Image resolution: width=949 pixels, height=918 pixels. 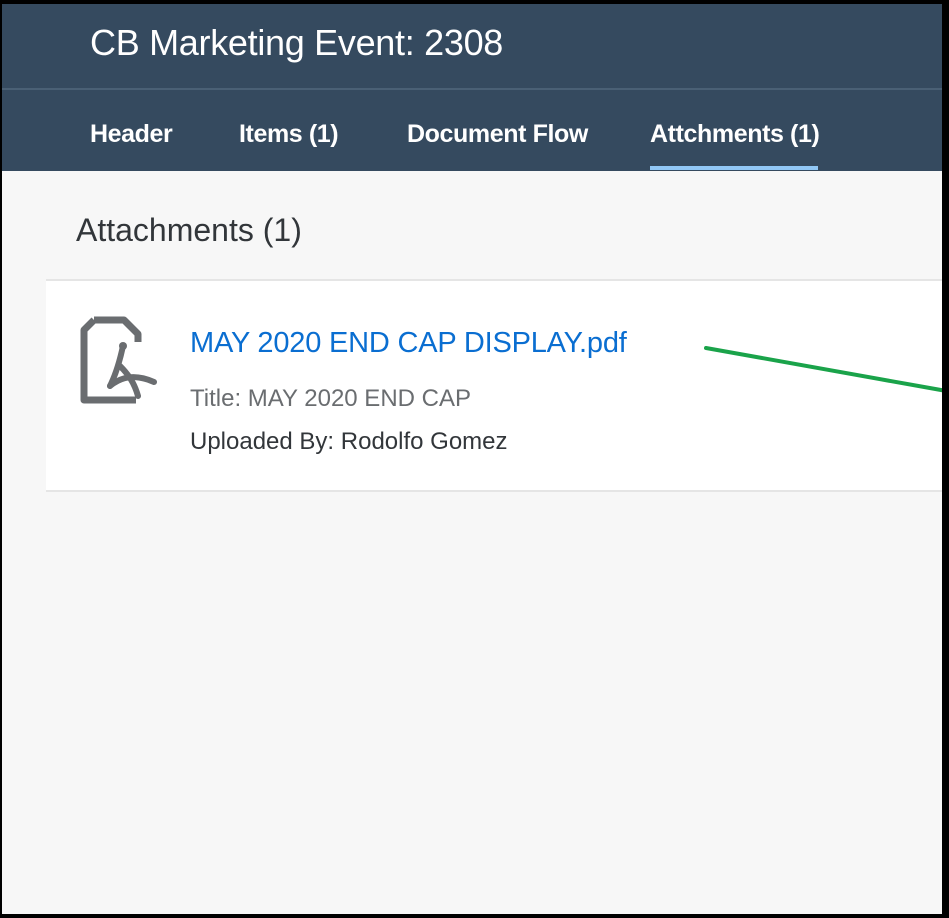 I want to click on section-title: Attachments (1), so click(x=189, y=230).